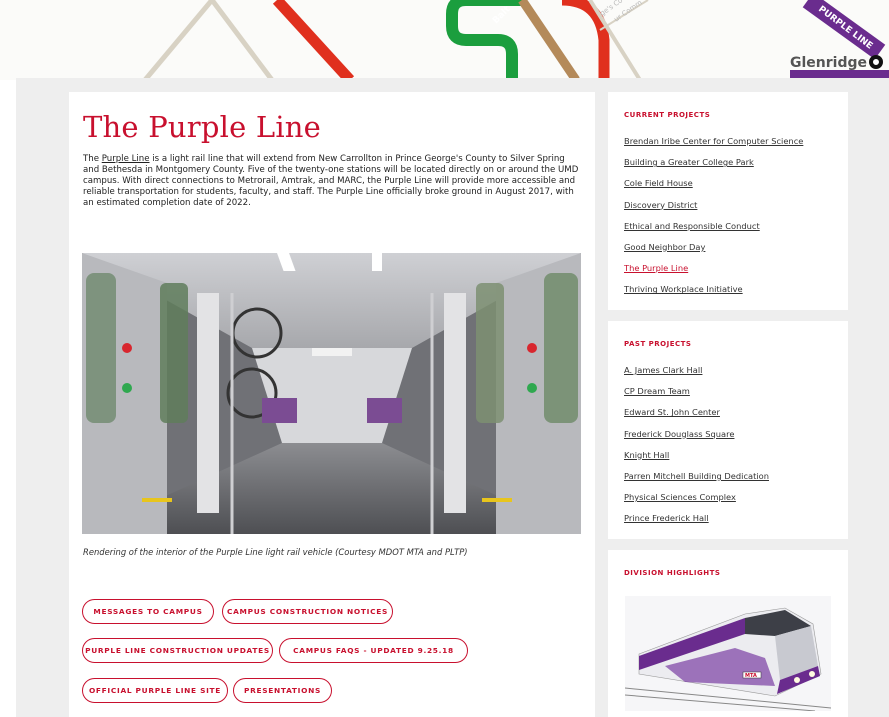 The height and width of the screenshot is (717, 889). I want to click on project-link: Physical Sciences Complex, so click(680, 497).